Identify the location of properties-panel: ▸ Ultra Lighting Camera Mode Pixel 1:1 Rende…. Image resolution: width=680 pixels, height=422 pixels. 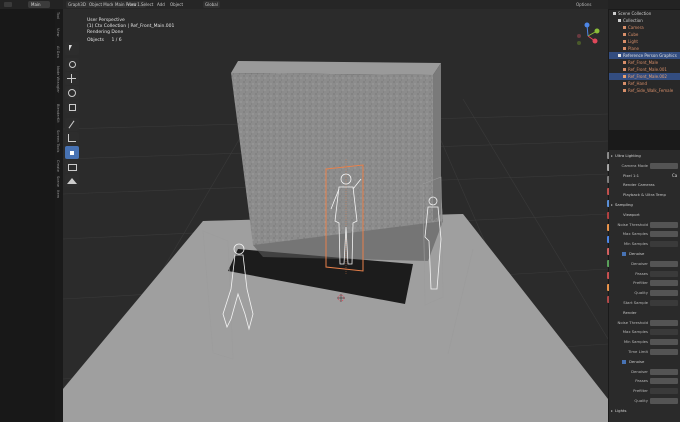
(644, 286).